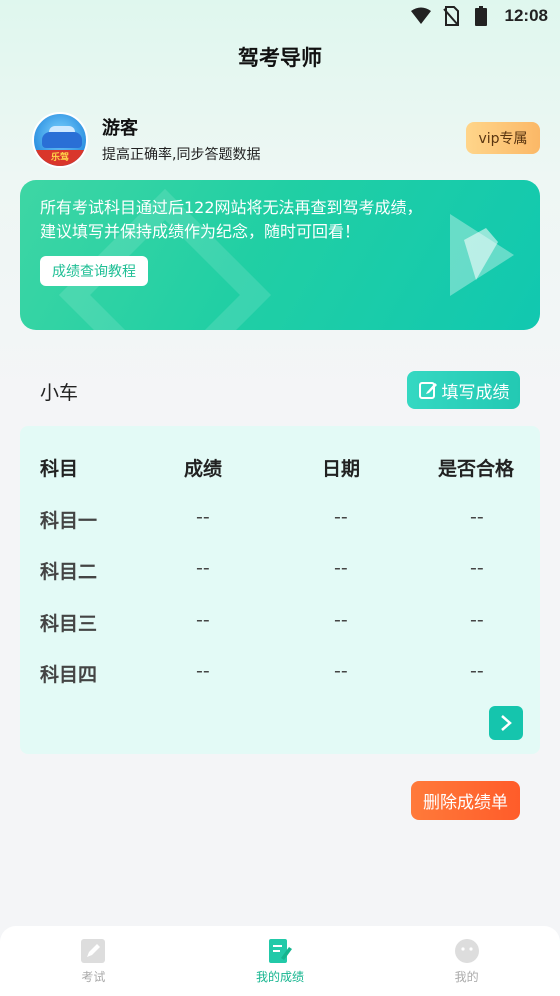 This screenshot has width=560, height=996. Describe the element at coordinates (503, 138) in the screenshot. I see `vip-badge: vip专属` at that location.